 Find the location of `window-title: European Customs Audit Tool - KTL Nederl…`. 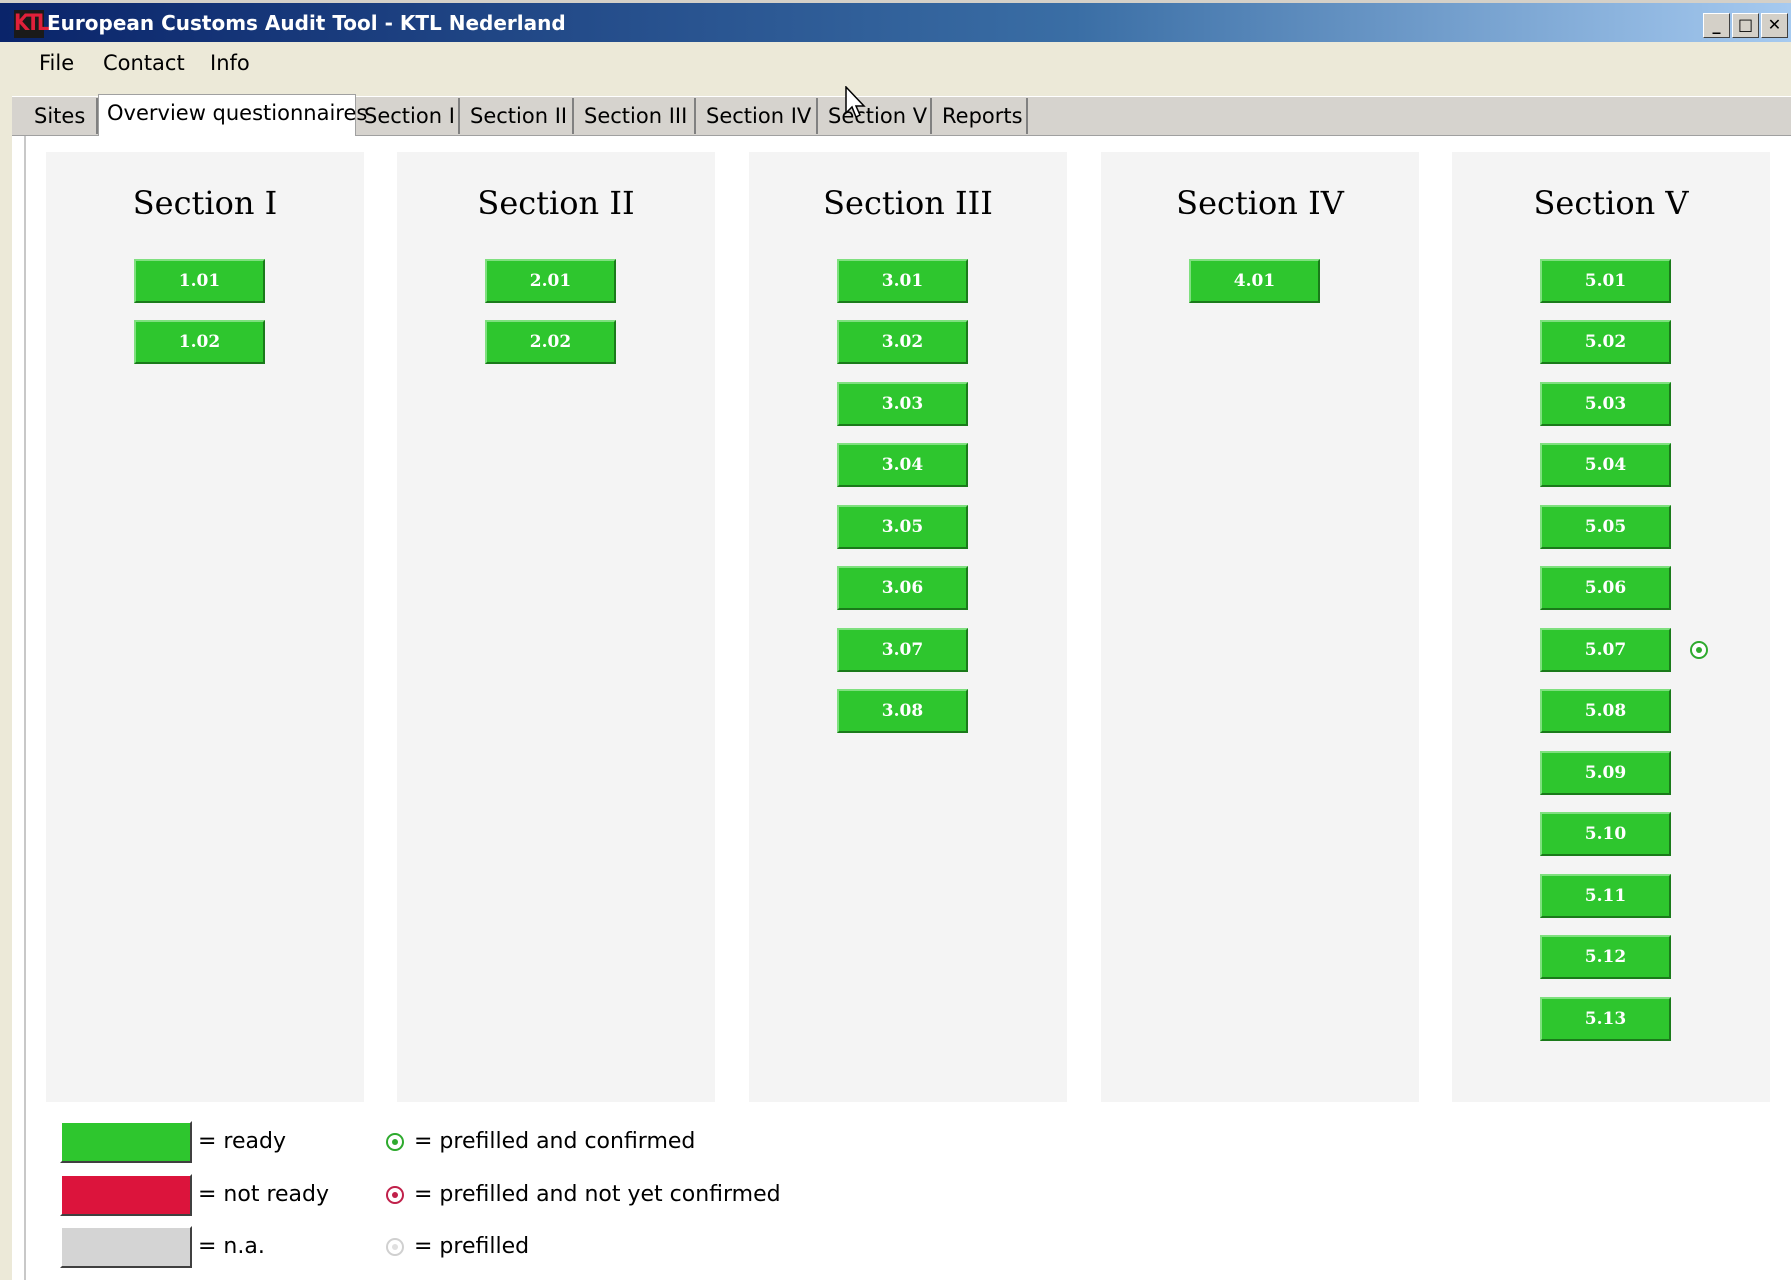

window-title: European Customs Audit Tool - KTL Nederl… is located at coordinates (306, 23).